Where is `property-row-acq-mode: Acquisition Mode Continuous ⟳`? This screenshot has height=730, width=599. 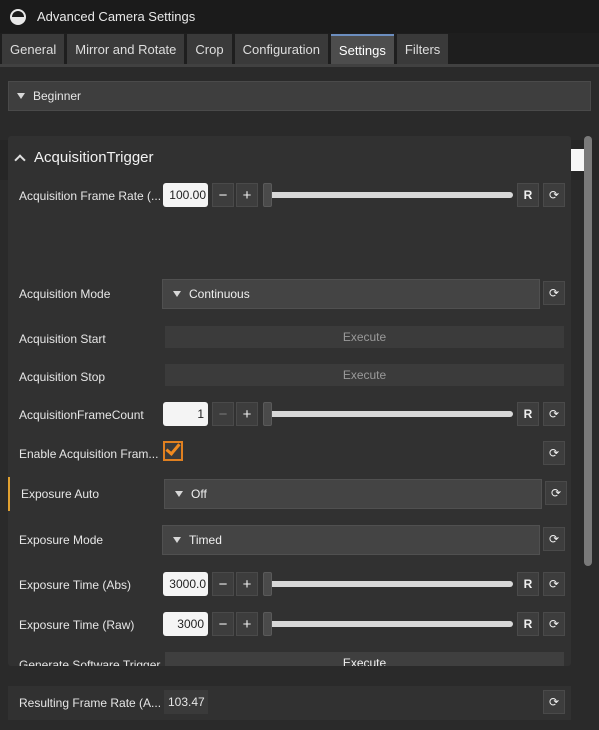 property-row-acq-mode: Acquisition Mode Continuous ⟳ is located at coordinates (289, 294).